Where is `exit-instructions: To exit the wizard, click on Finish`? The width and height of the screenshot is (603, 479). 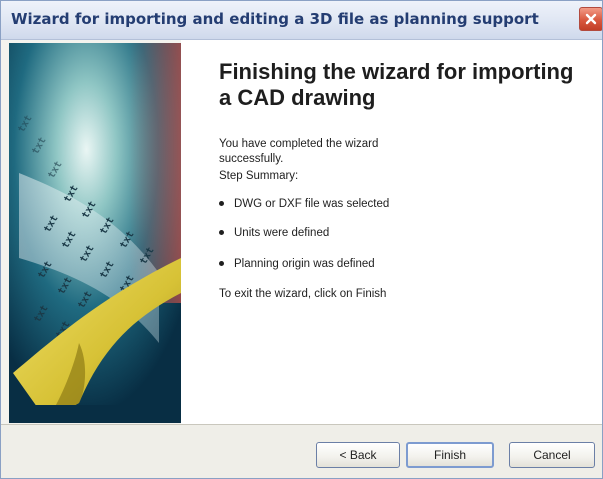 exit-instructions: To exit the wizard, click on Finish is located at coordinates (303, 294).